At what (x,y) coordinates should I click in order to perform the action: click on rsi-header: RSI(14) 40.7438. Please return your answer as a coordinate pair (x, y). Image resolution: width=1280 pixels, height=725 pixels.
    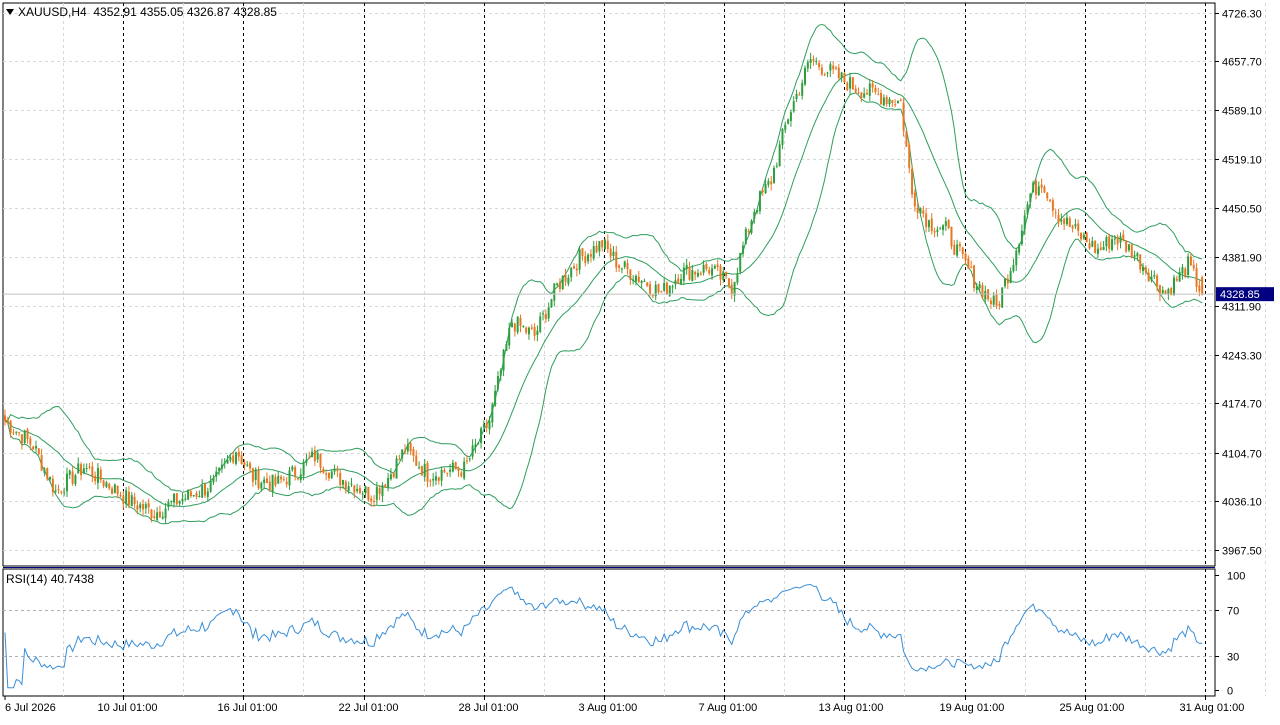
    Looking at the image, I should click on (50, 579).